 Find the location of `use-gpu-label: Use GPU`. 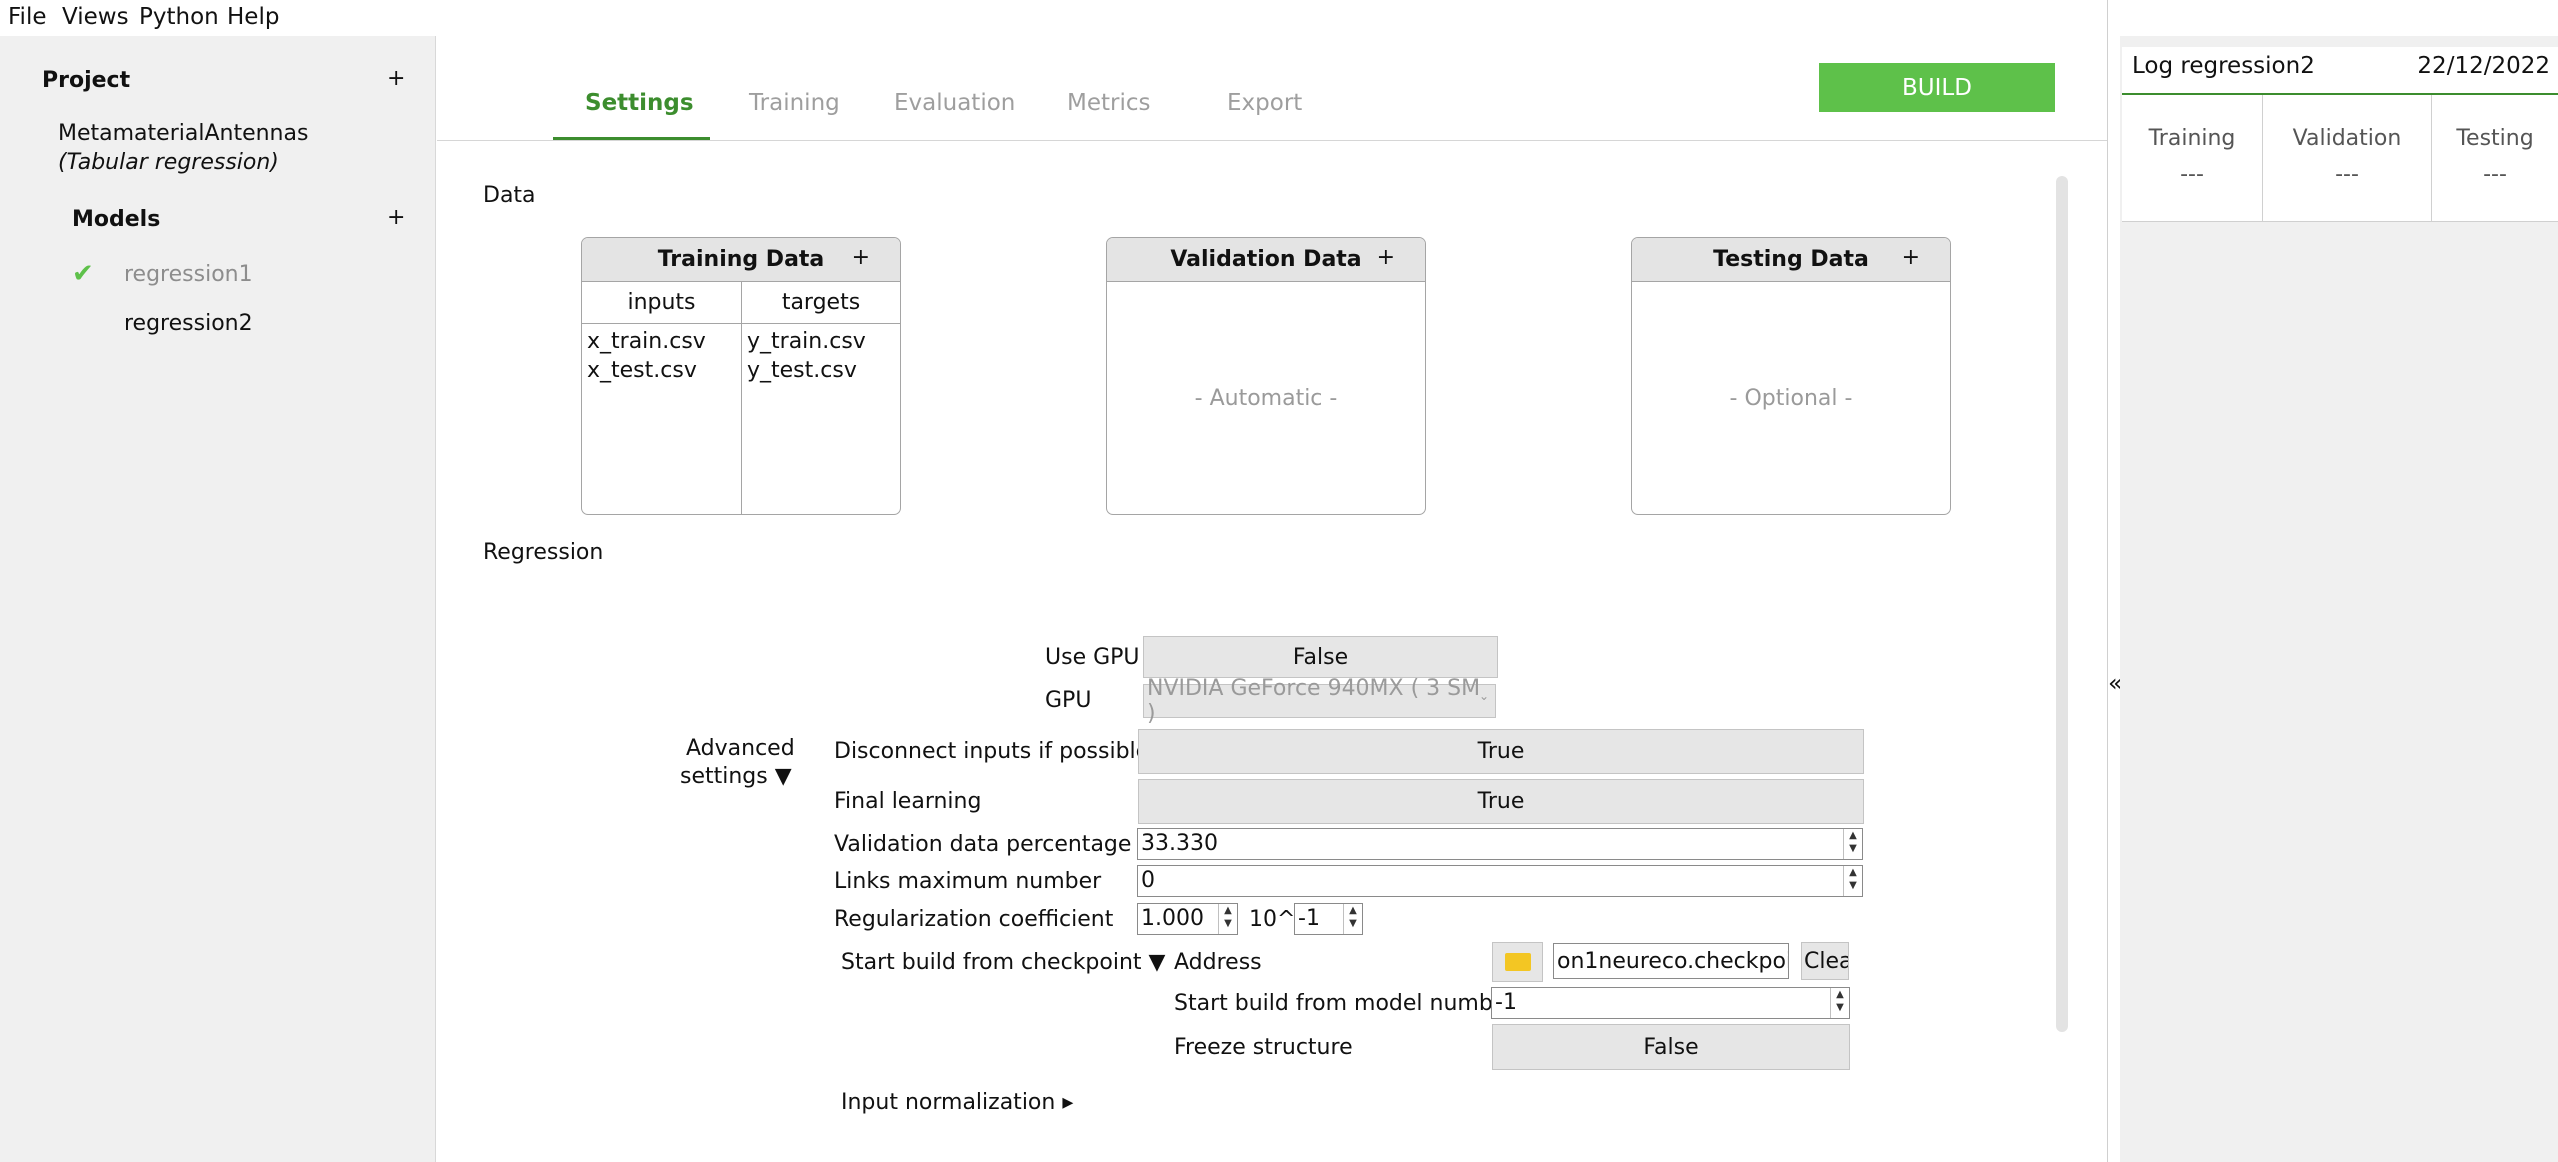

use-gpu-label: Use GPU is located at coordinates (1092, 657).